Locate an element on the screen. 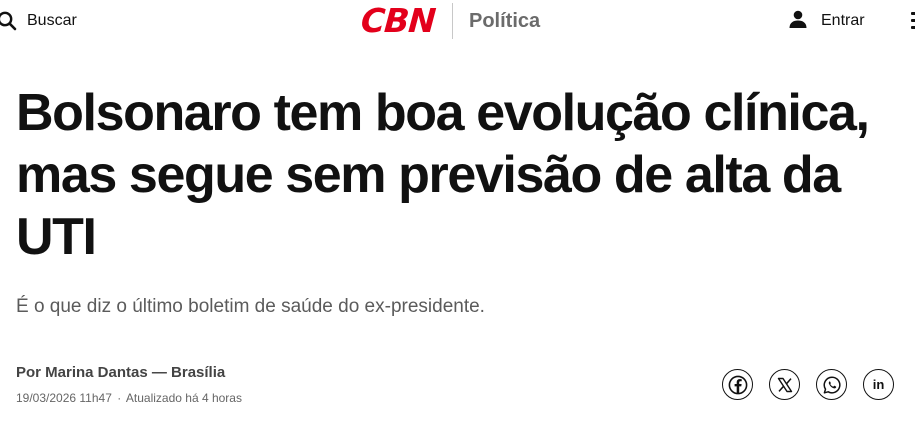  share-facebook-button is located at coordinates (737, 384).